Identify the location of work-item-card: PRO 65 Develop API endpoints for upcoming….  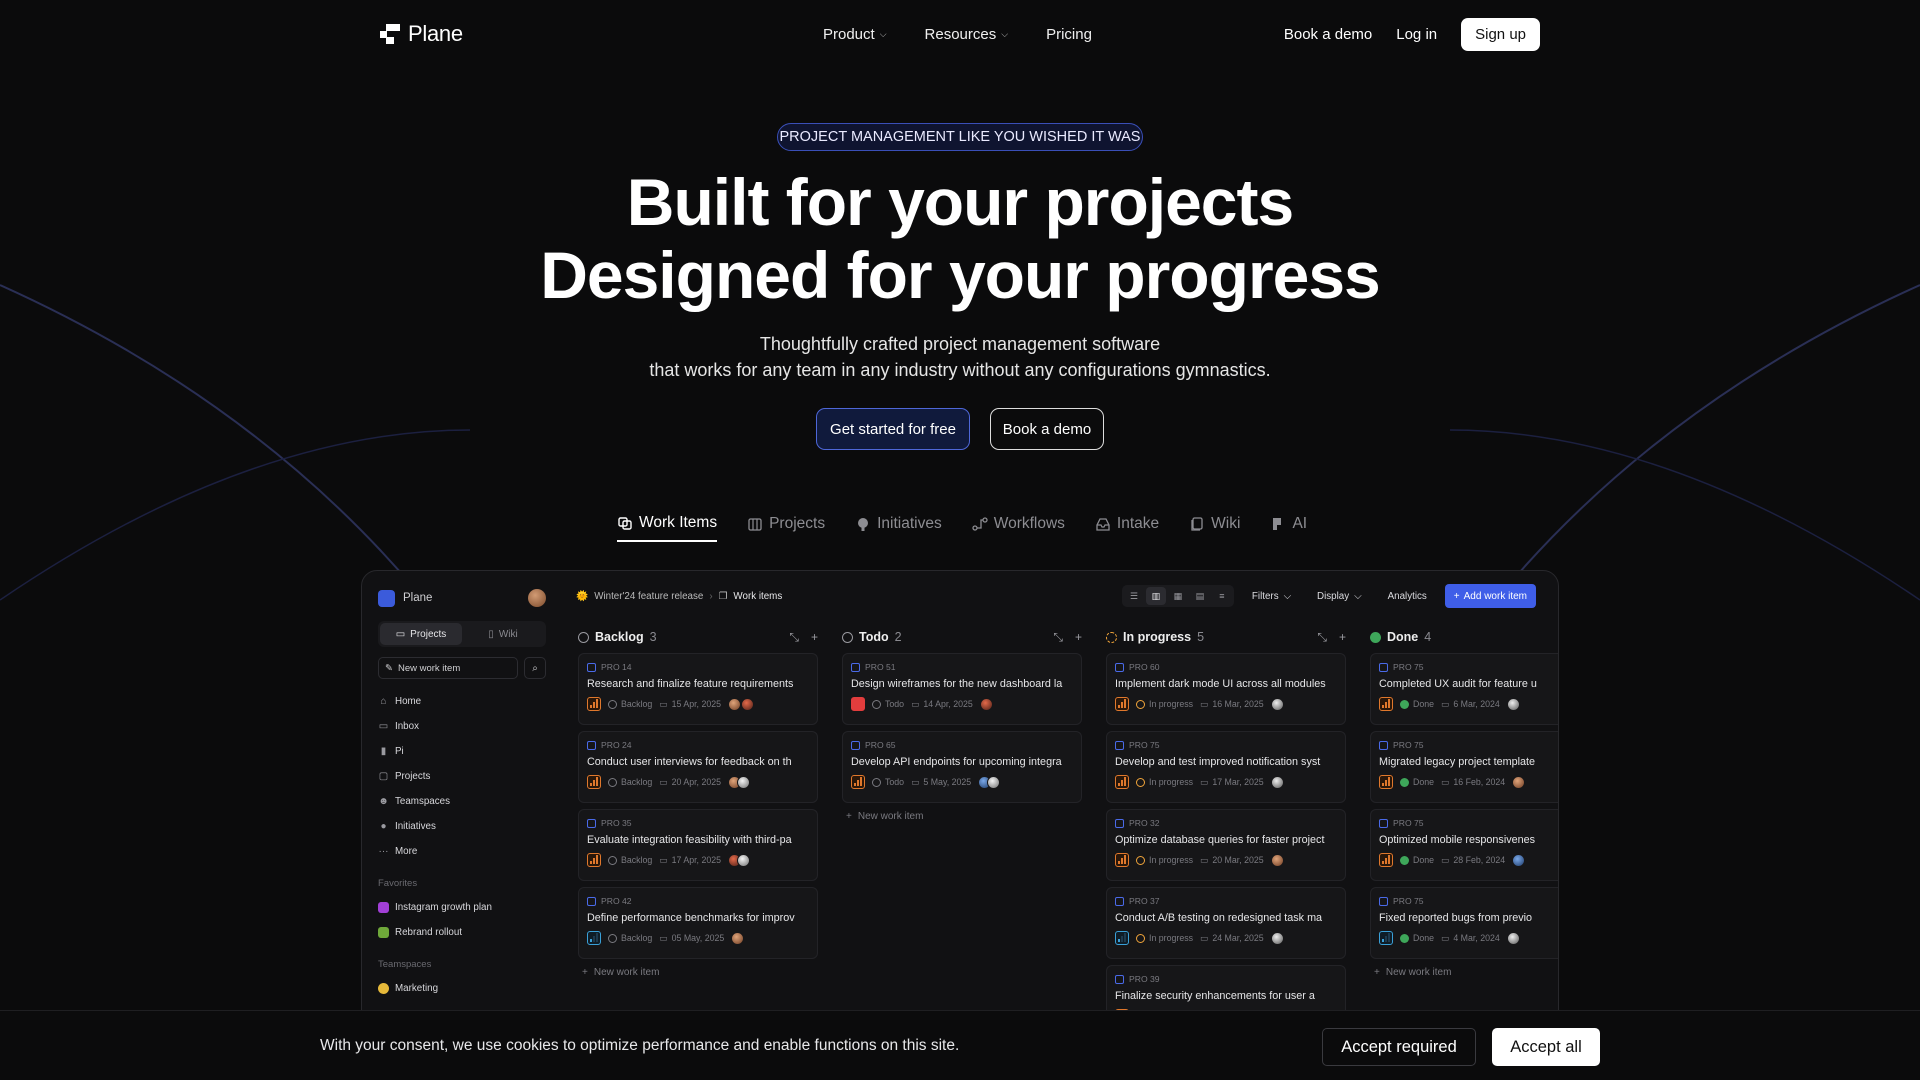
(962, 767).